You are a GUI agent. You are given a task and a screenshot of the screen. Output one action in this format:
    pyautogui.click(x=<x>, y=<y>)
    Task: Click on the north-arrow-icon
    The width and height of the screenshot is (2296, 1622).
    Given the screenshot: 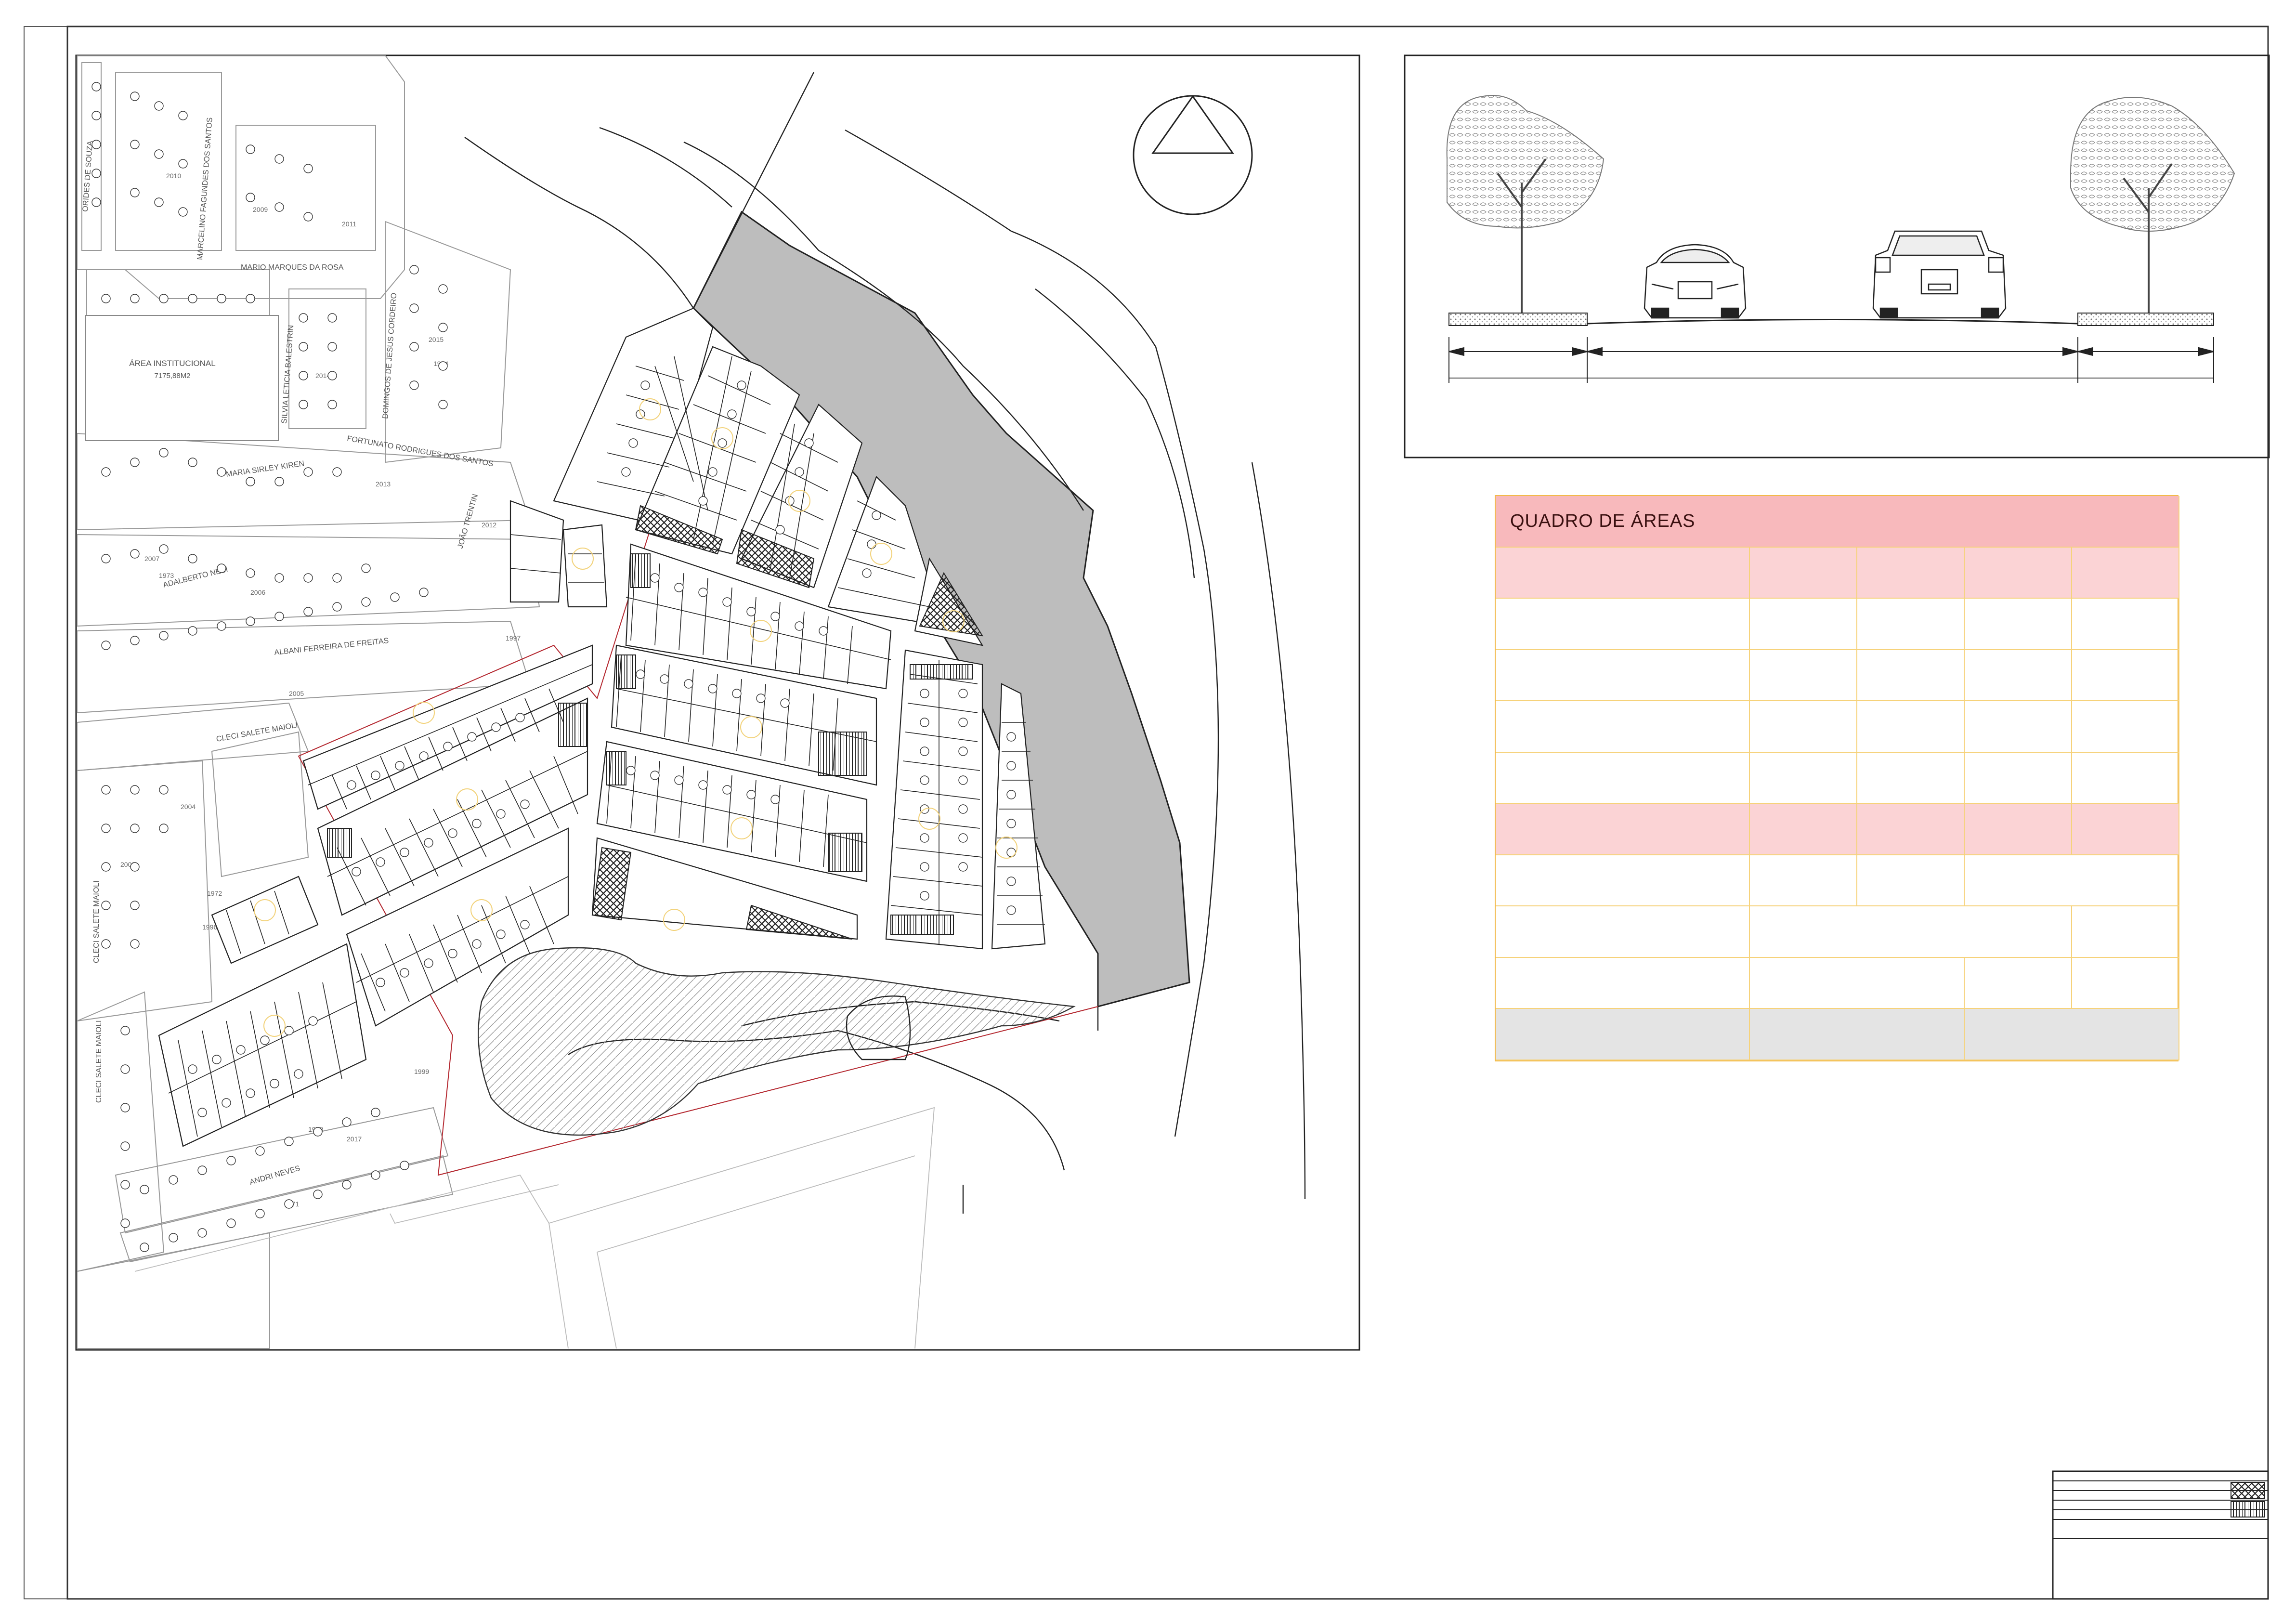 What is the action you would take?
    pyautogui.click(x=1193, y=155)
    